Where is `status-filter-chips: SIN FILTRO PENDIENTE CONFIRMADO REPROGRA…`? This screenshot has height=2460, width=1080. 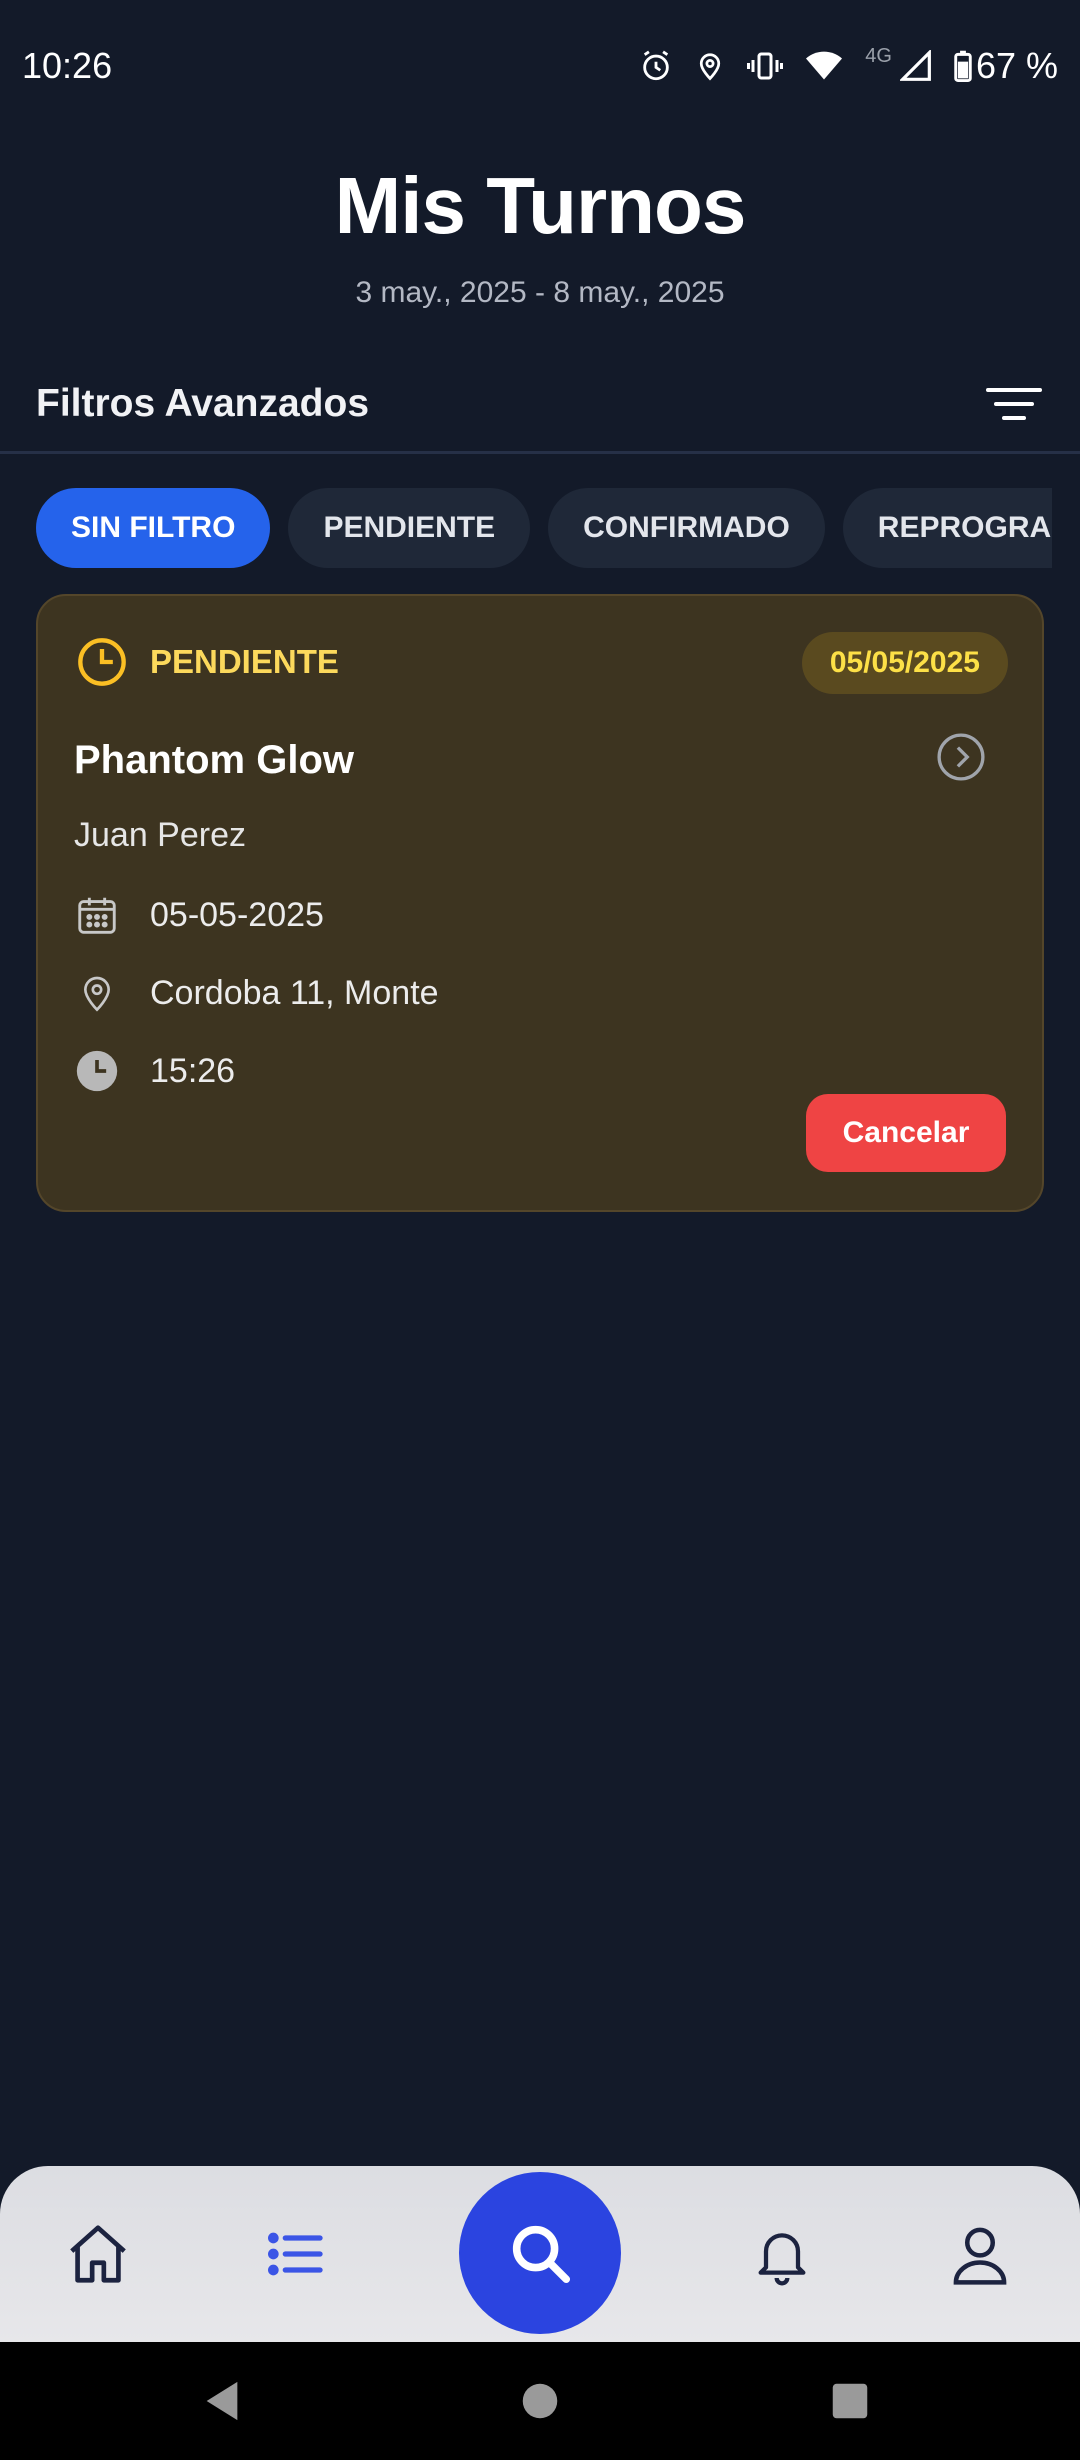 status-filter-chips: SIN FILTRO PENDIENTE CONFIRMADO REPROGRA… is located at coordinates (544, 528).